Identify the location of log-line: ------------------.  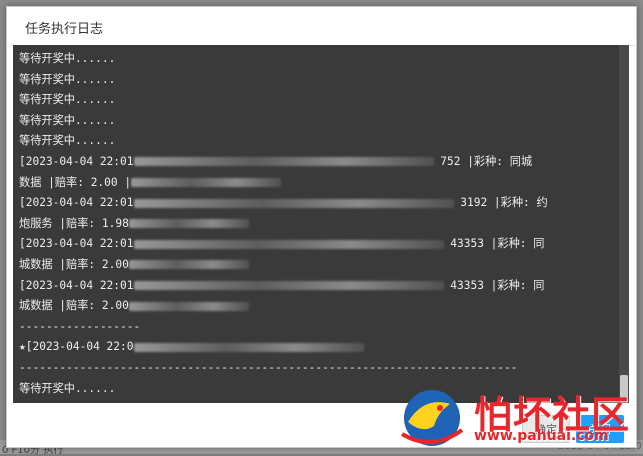
(313, 327).